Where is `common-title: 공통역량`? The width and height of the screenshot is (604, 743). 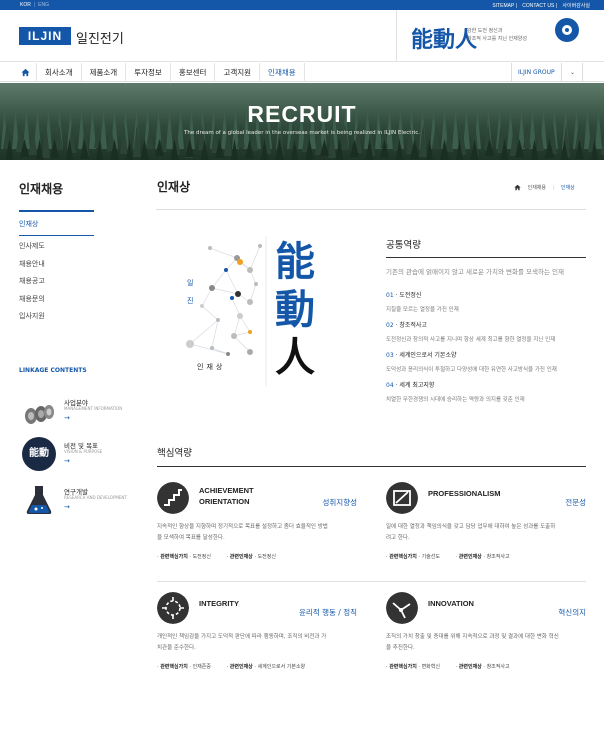
common-title: 공통역량 is located at coordinates (403, 245).